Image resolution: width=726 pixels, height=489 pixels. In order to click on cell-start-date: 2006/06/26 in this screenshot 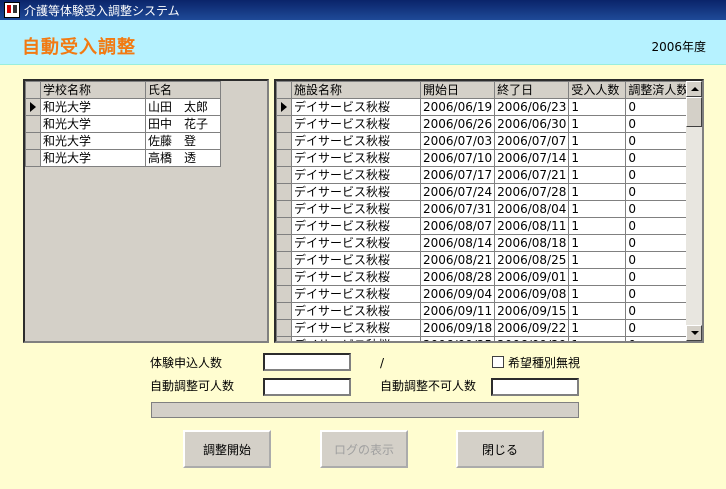, I will do `click(457, 124)`.